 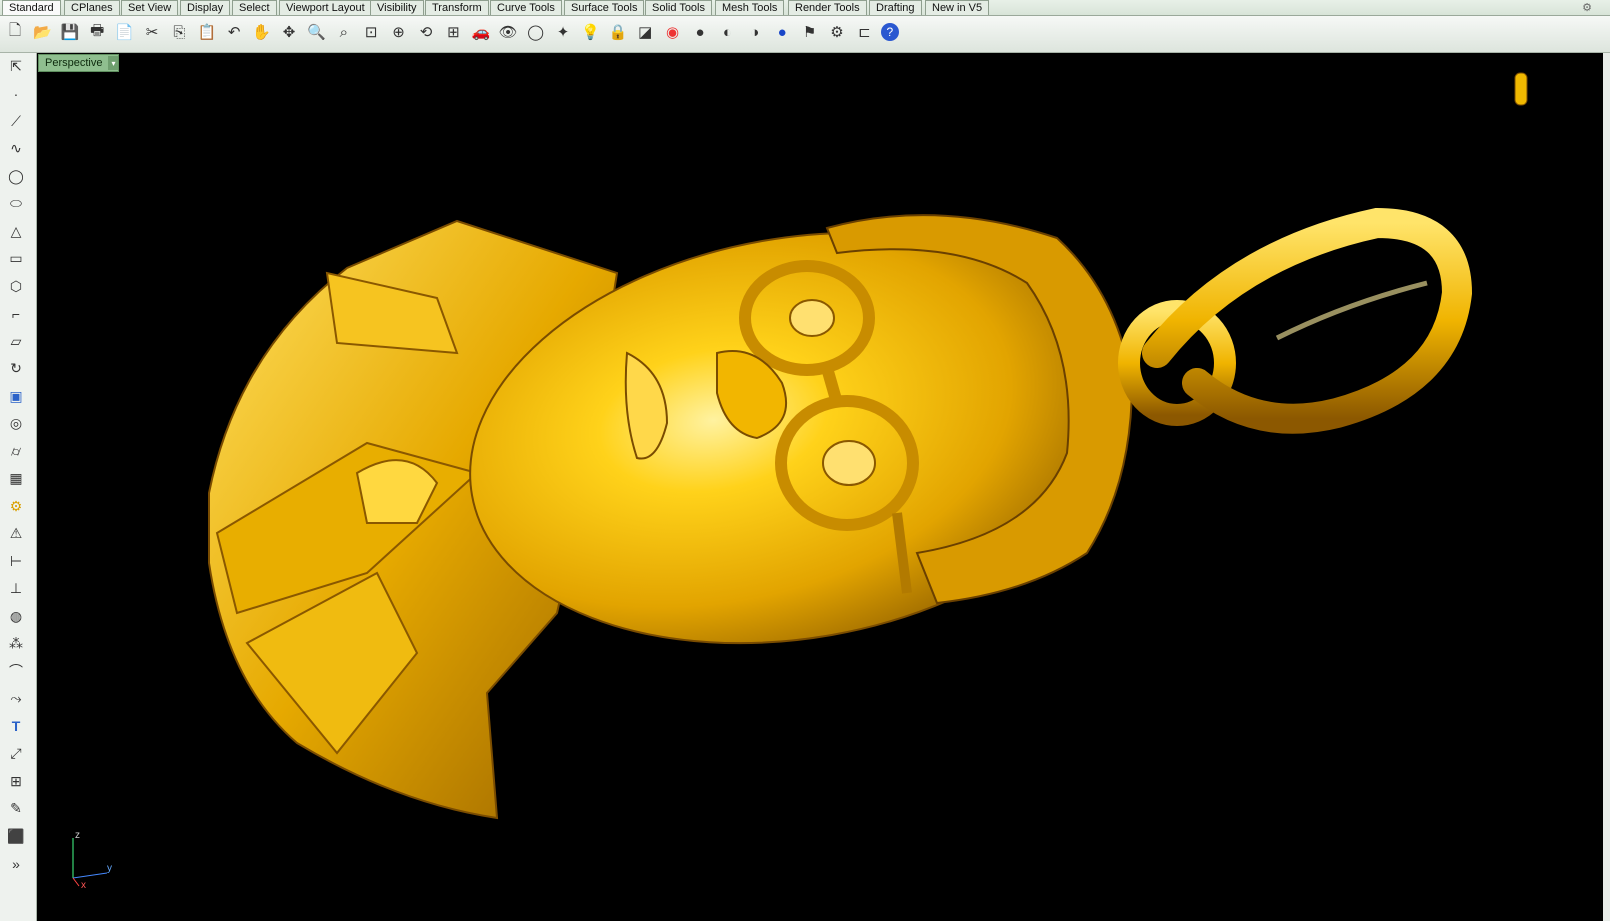 I want to click on tab-visibility: Visibility, so click(x=397, y=7).